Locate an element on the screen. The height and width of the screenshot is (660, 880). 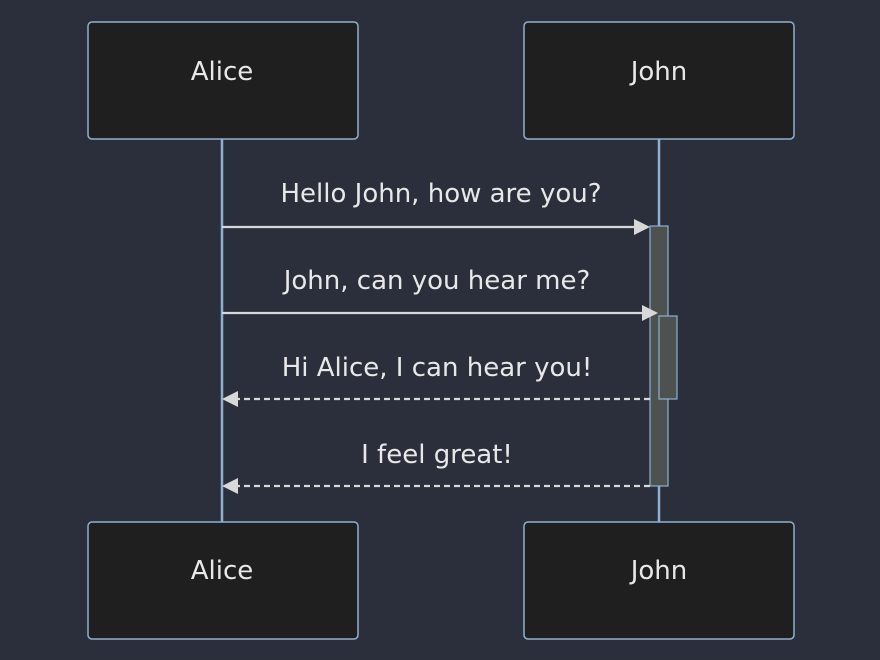
message-label: I feel great! is located at coordinates (437, 455).